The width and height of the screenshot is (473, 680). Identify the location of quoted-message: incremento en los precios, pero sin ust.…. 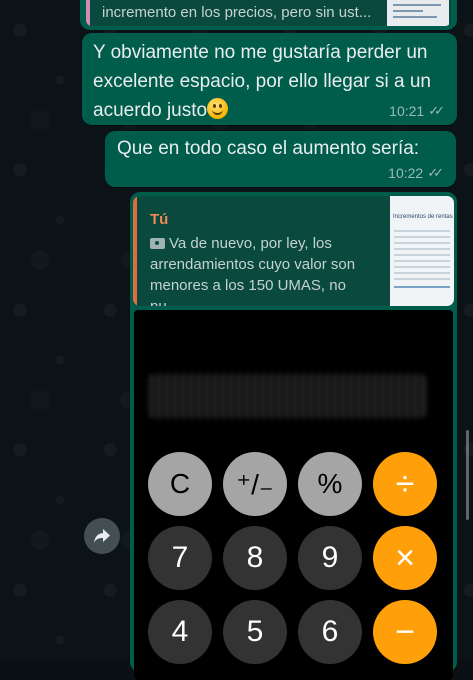
(268, 13).